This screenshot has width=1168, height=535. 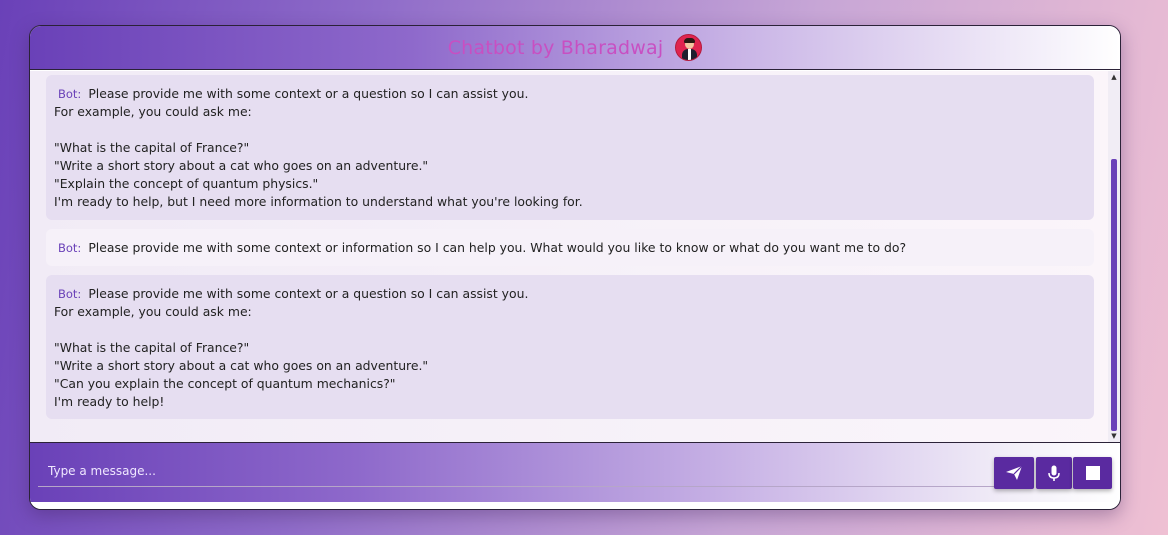 What do you see at coordinates (1114, 295) in the screenshot?
I see `scroll-thumb` at bounding box center [1114, 295].